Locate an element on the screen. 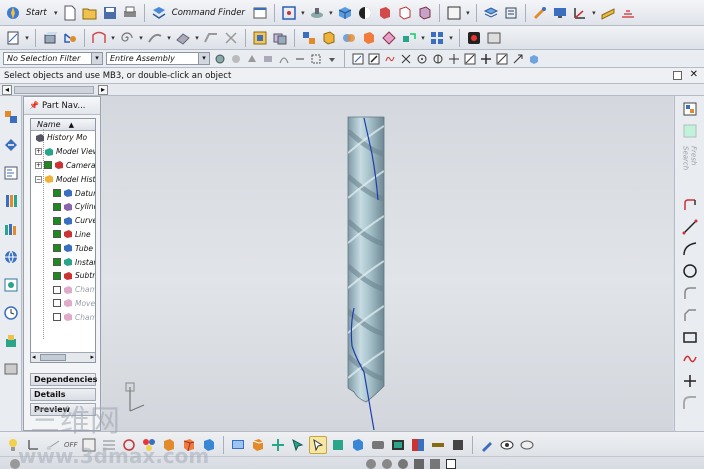 This screenshot has height=469, width=704. circle-icon is located at coordinates (690, 271).